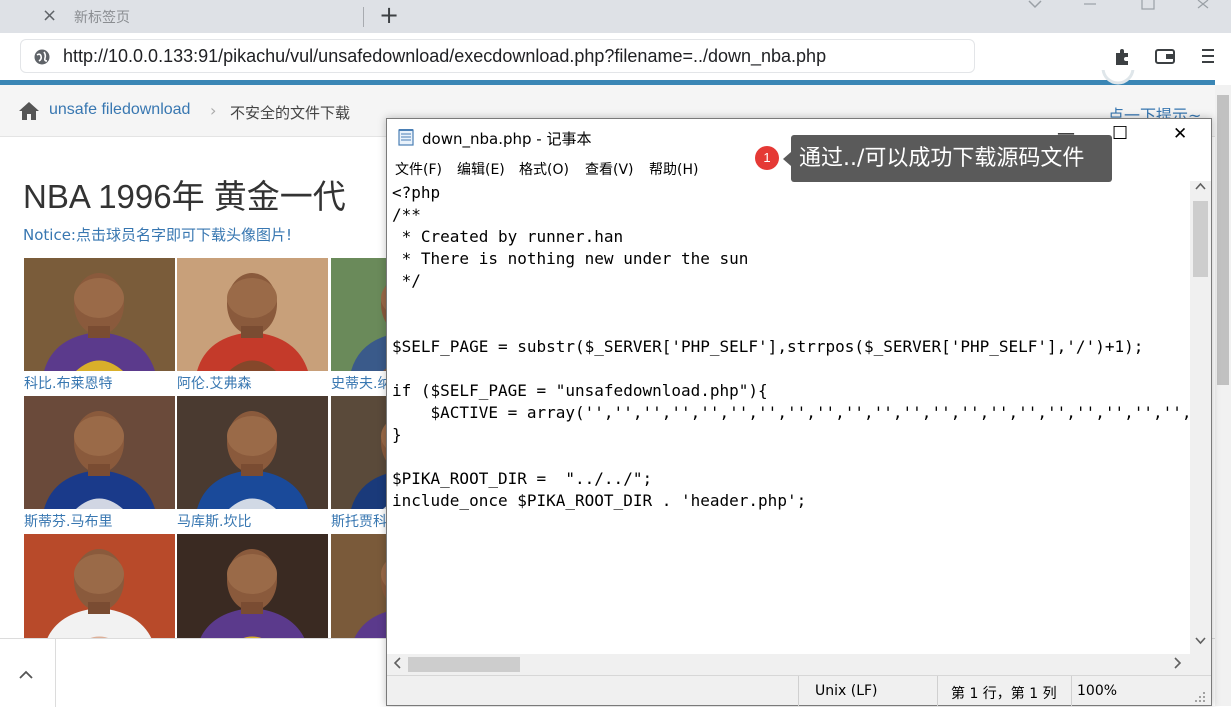 The image size is (1231, 707). I want to click on notepad-title: down_nba.php - 记事本, so click(507, 139).